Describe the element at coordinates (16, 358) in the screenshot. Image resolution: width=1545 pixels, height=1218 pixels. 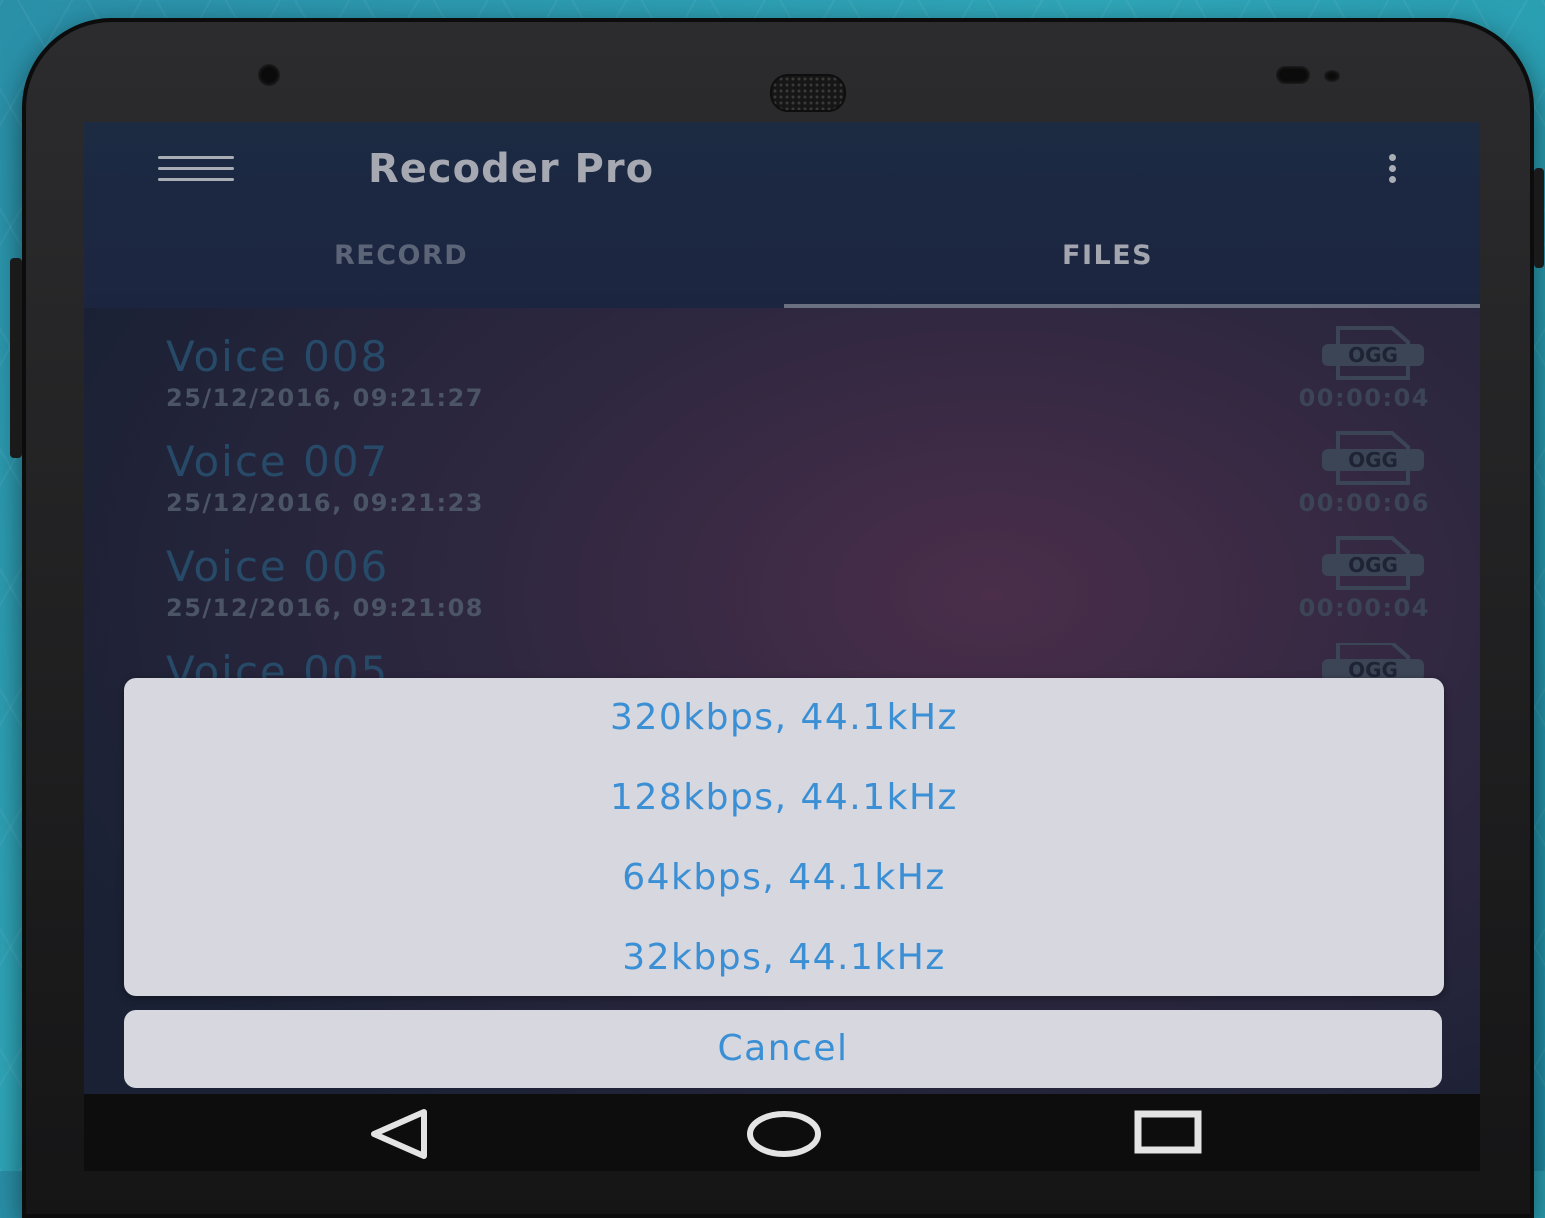
I see `volume-button` at that location.